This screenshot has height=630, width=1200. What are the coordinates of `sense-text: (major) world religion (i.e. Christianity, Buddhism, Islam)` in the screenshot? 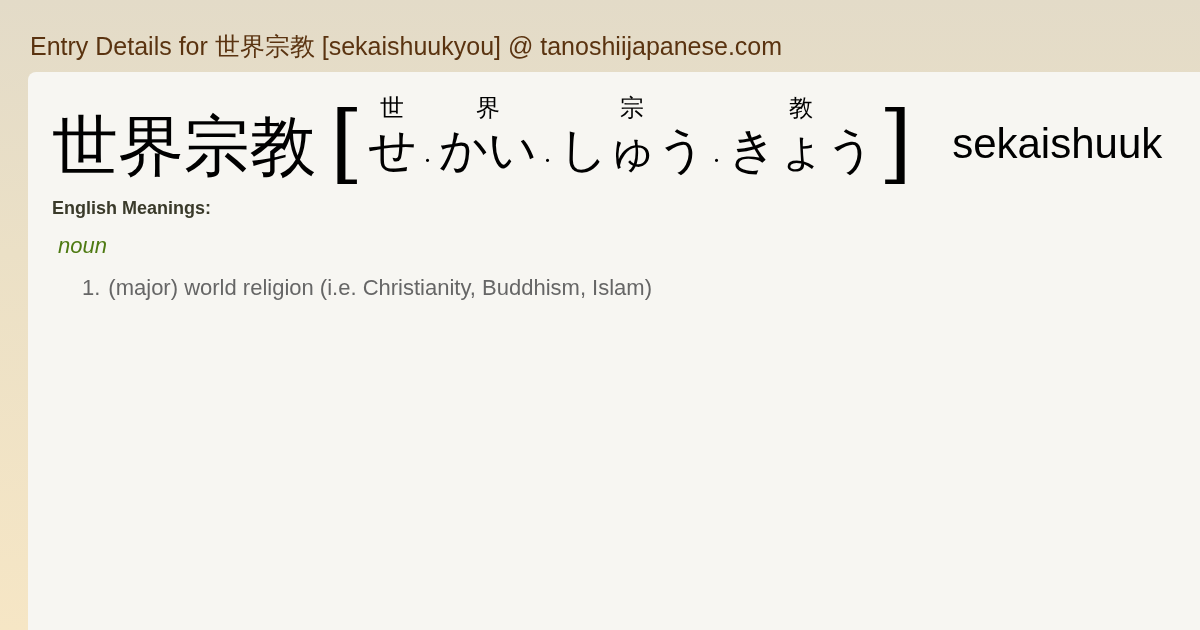 It's located at (380, 287).